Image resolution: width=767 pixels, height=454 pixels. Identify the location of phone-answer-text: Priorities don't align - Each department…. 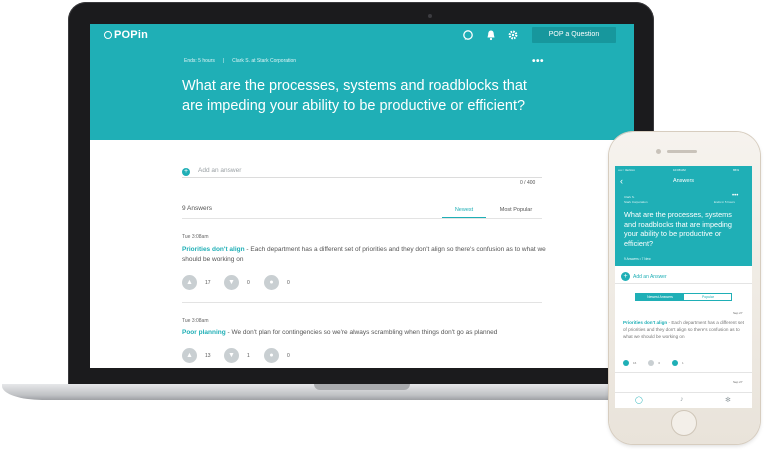
(684, 330).